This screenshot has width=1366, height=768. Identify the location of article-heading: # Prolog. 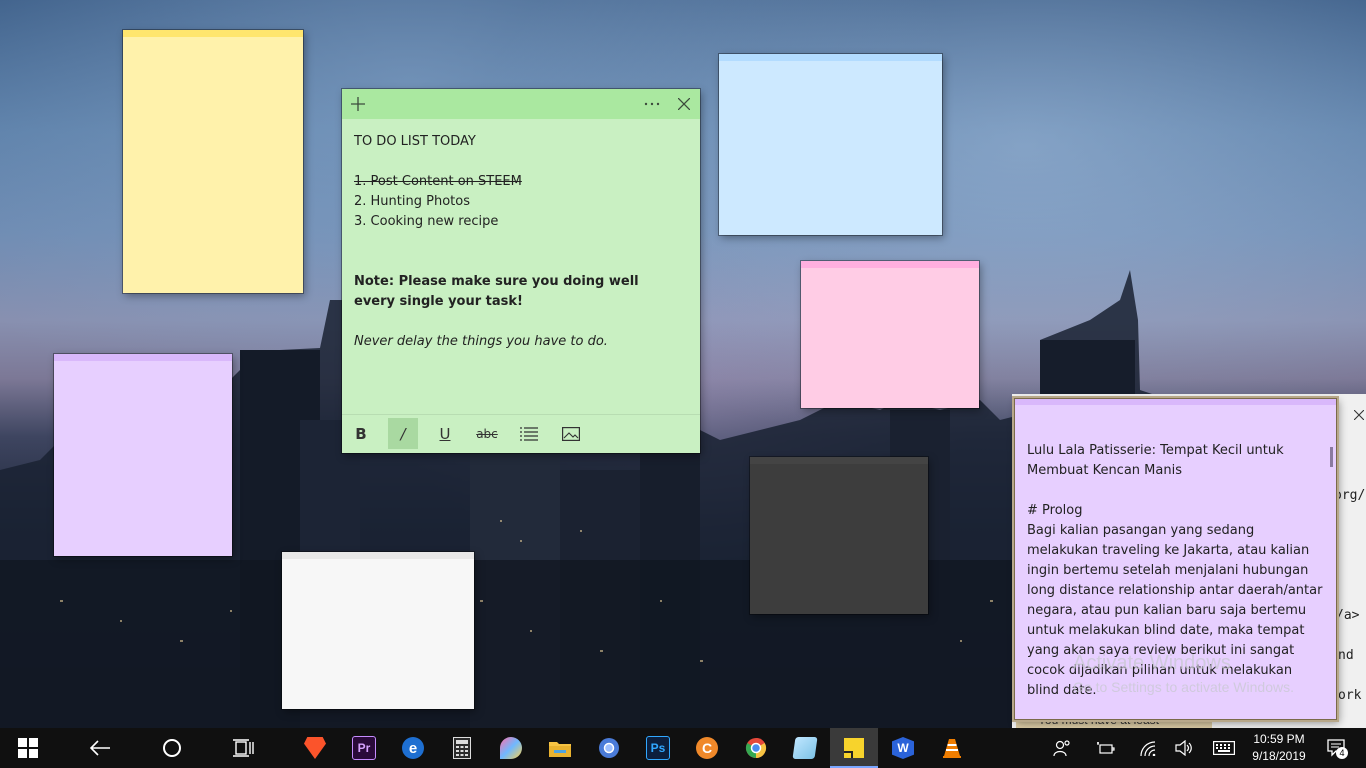
(1055, 510).